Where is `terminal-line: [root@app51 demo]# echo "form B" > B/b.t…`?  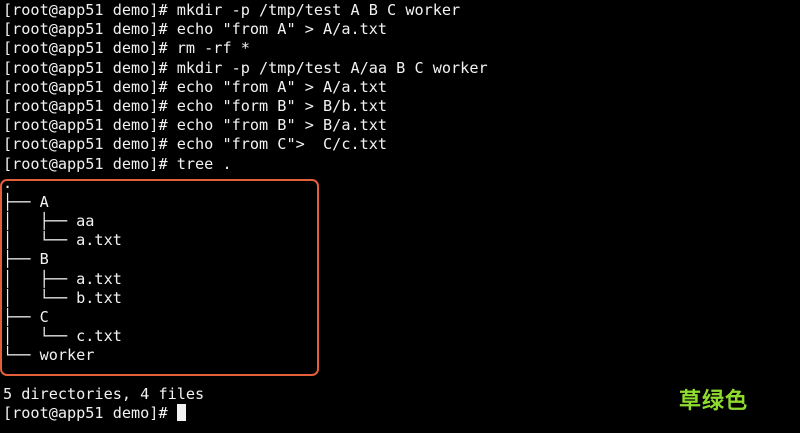
terminal-line: [root@app51 demo]# echo "form B" > B/b.t… is located at coordinates (195, 105).